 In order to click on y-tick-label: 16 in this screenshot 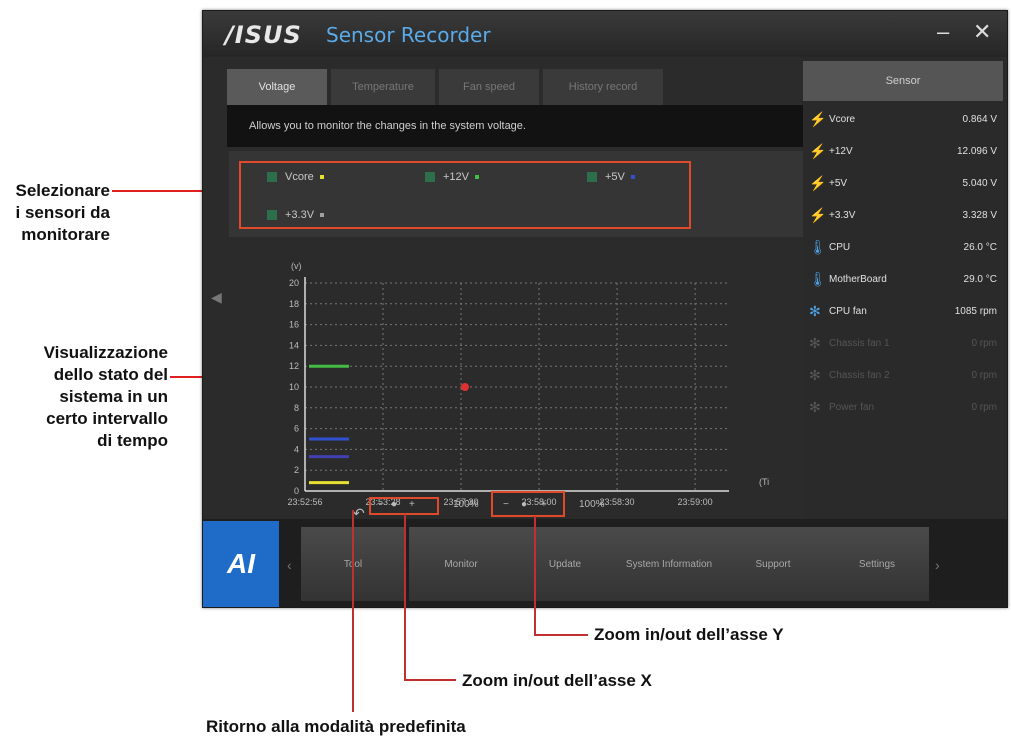, I will do `click(294, 325)`.